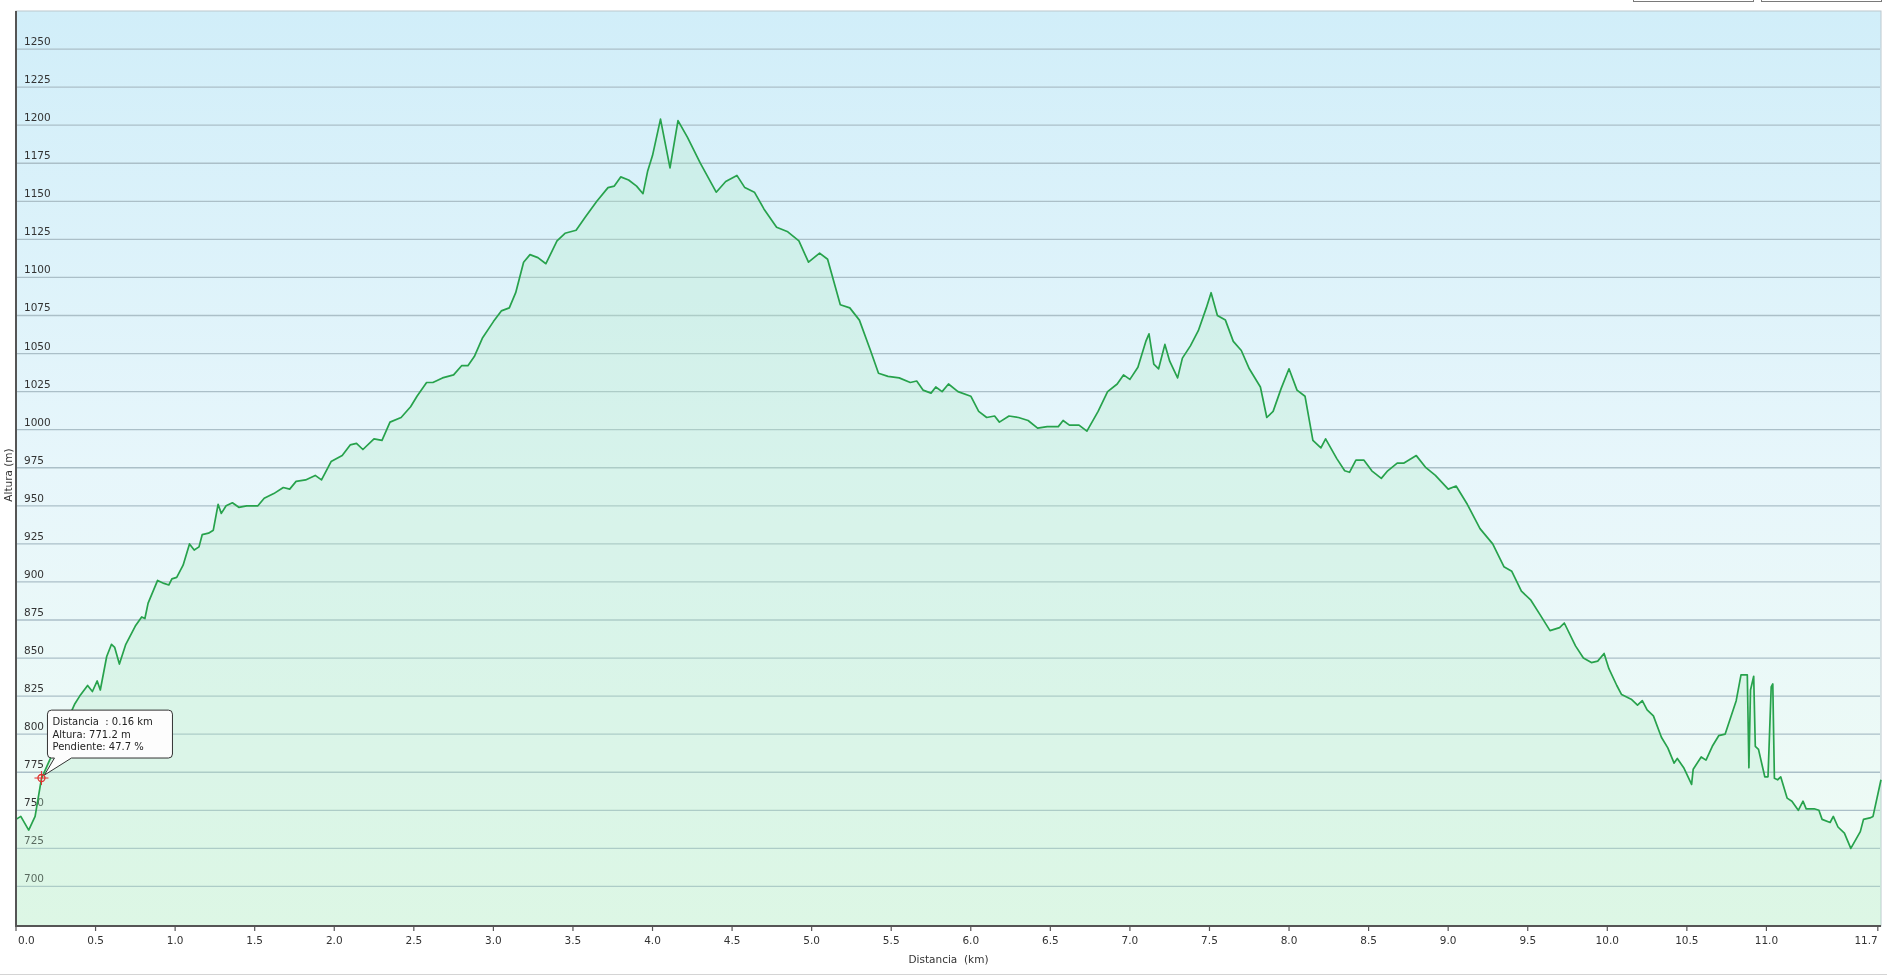 This screenshot has width=1887, height=976. What do you see at coordinates (37, 383) in the screenshot?
I see `y-tick-label: 1025` at bounding box center [37, 383].